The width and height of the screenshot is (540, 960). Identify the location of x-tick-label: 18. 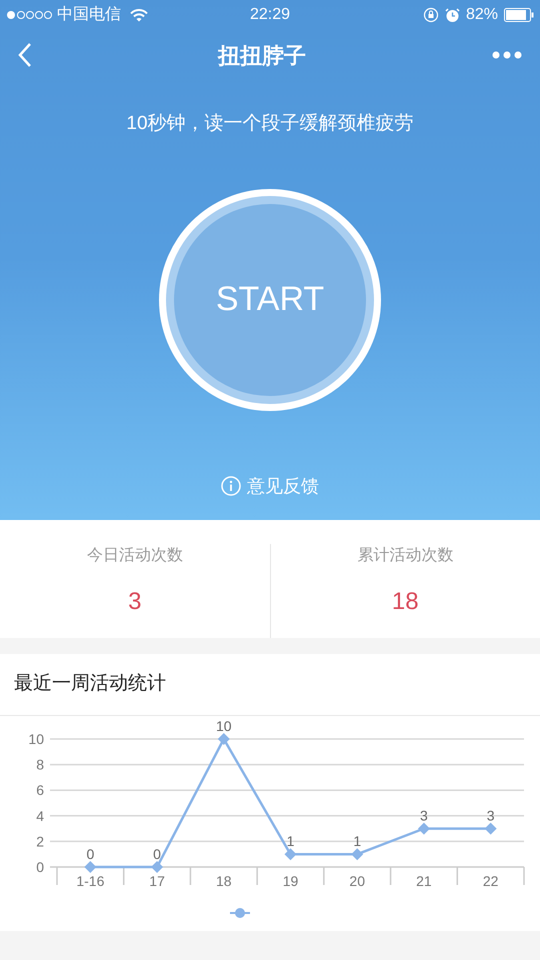
(224, 881).